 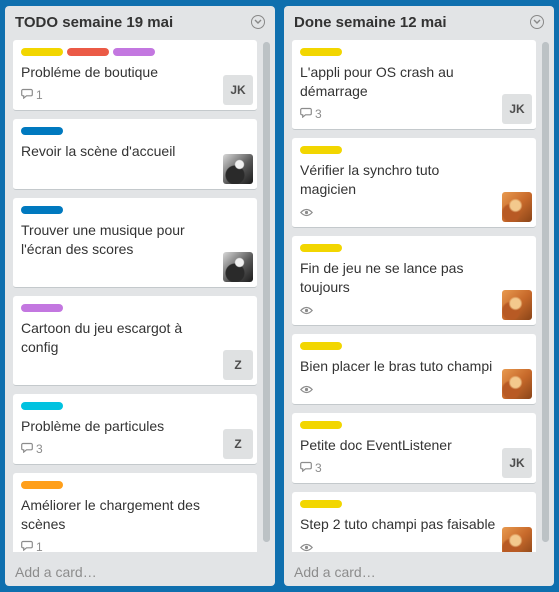 I want to click on card-title: Petite doc EventListener, so click(x=376, y=445).